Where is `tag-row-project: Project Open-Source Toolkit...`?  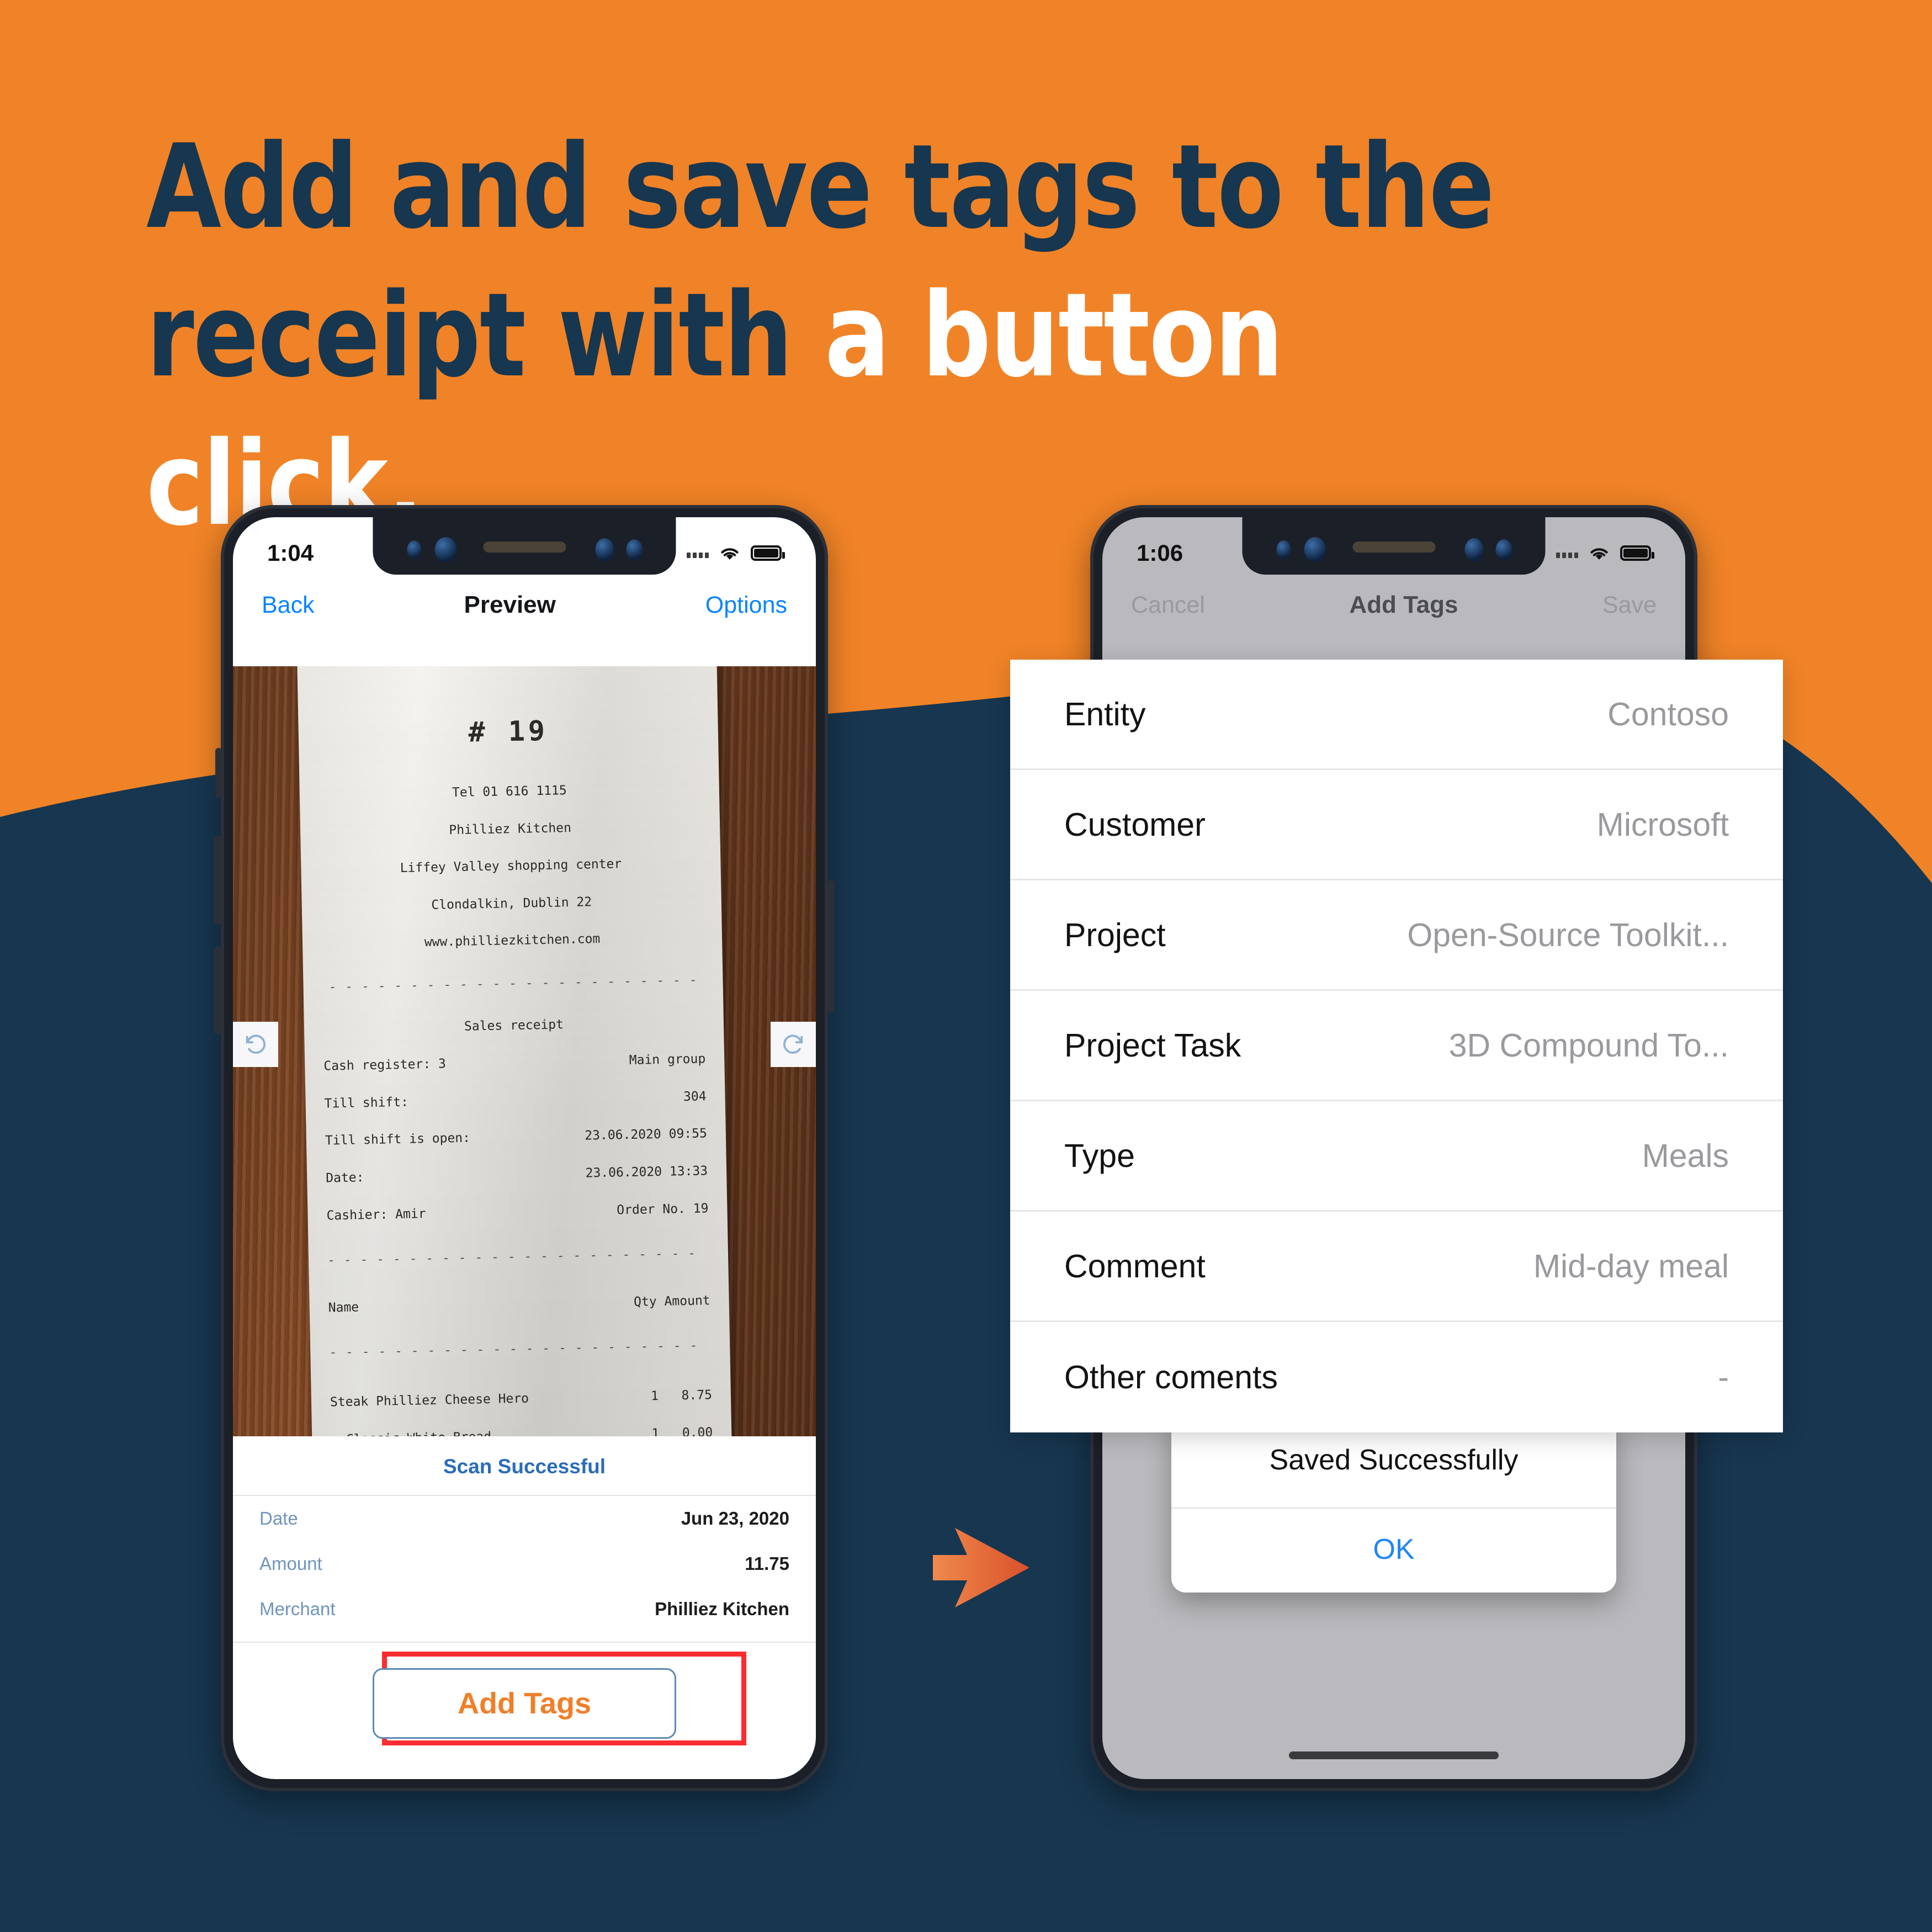 tag-row-project: Project Open-Source Toolkit... is located at coordinates (1396, 936).